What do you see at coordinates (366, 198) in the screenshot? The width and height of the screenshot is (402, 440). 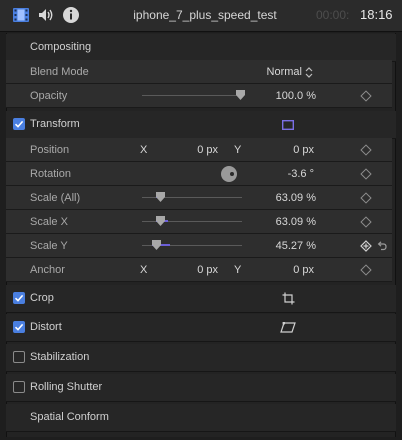 I see `scale-all-keyframe-icon` at bounding box center [366, 198].